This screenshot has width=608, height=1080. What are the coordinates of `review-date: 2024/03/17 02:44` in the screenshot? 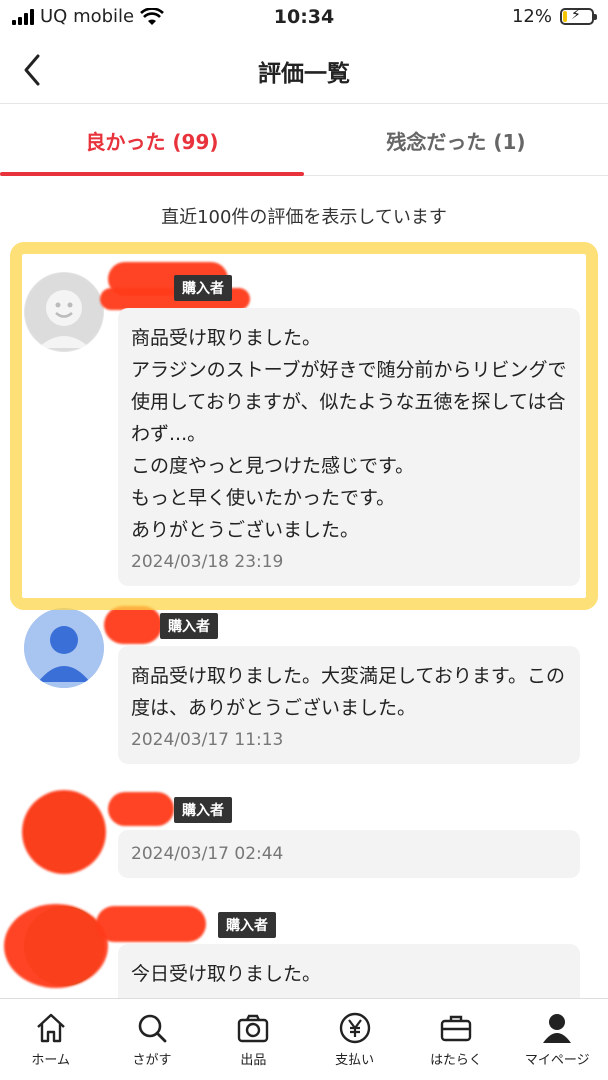 It's located at (207, 854).